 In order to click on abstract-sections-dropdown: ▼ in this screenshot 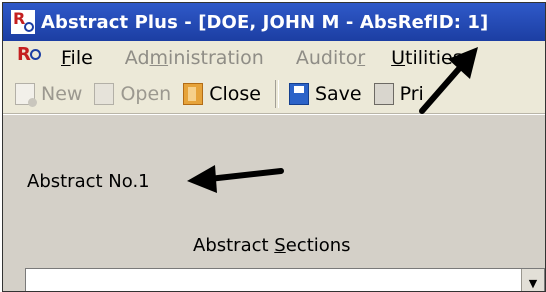, I will do `click(285, 279)`.